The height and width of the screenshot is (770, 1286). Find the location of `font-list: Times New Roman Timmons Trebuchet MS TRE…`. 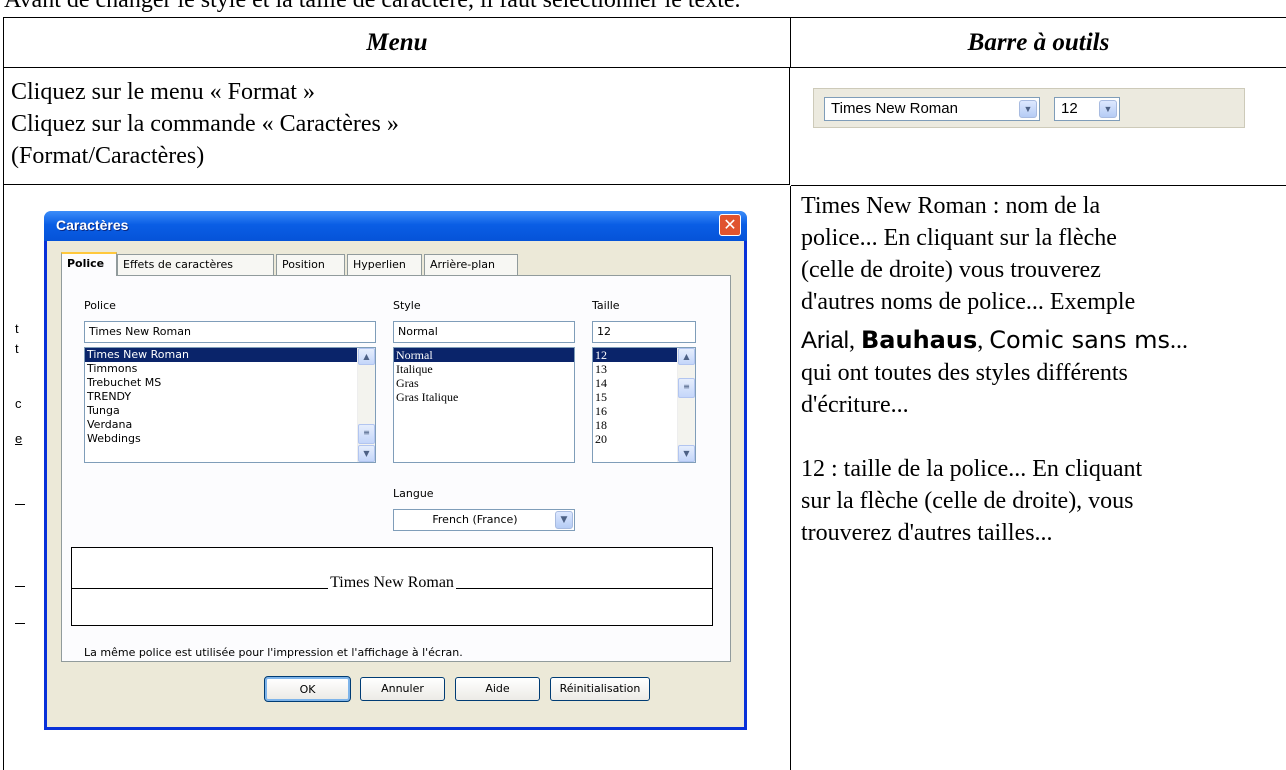

font-list: Times New Roman Timmons Trebuchet MS TRE… is located at coordinates (230, 405).